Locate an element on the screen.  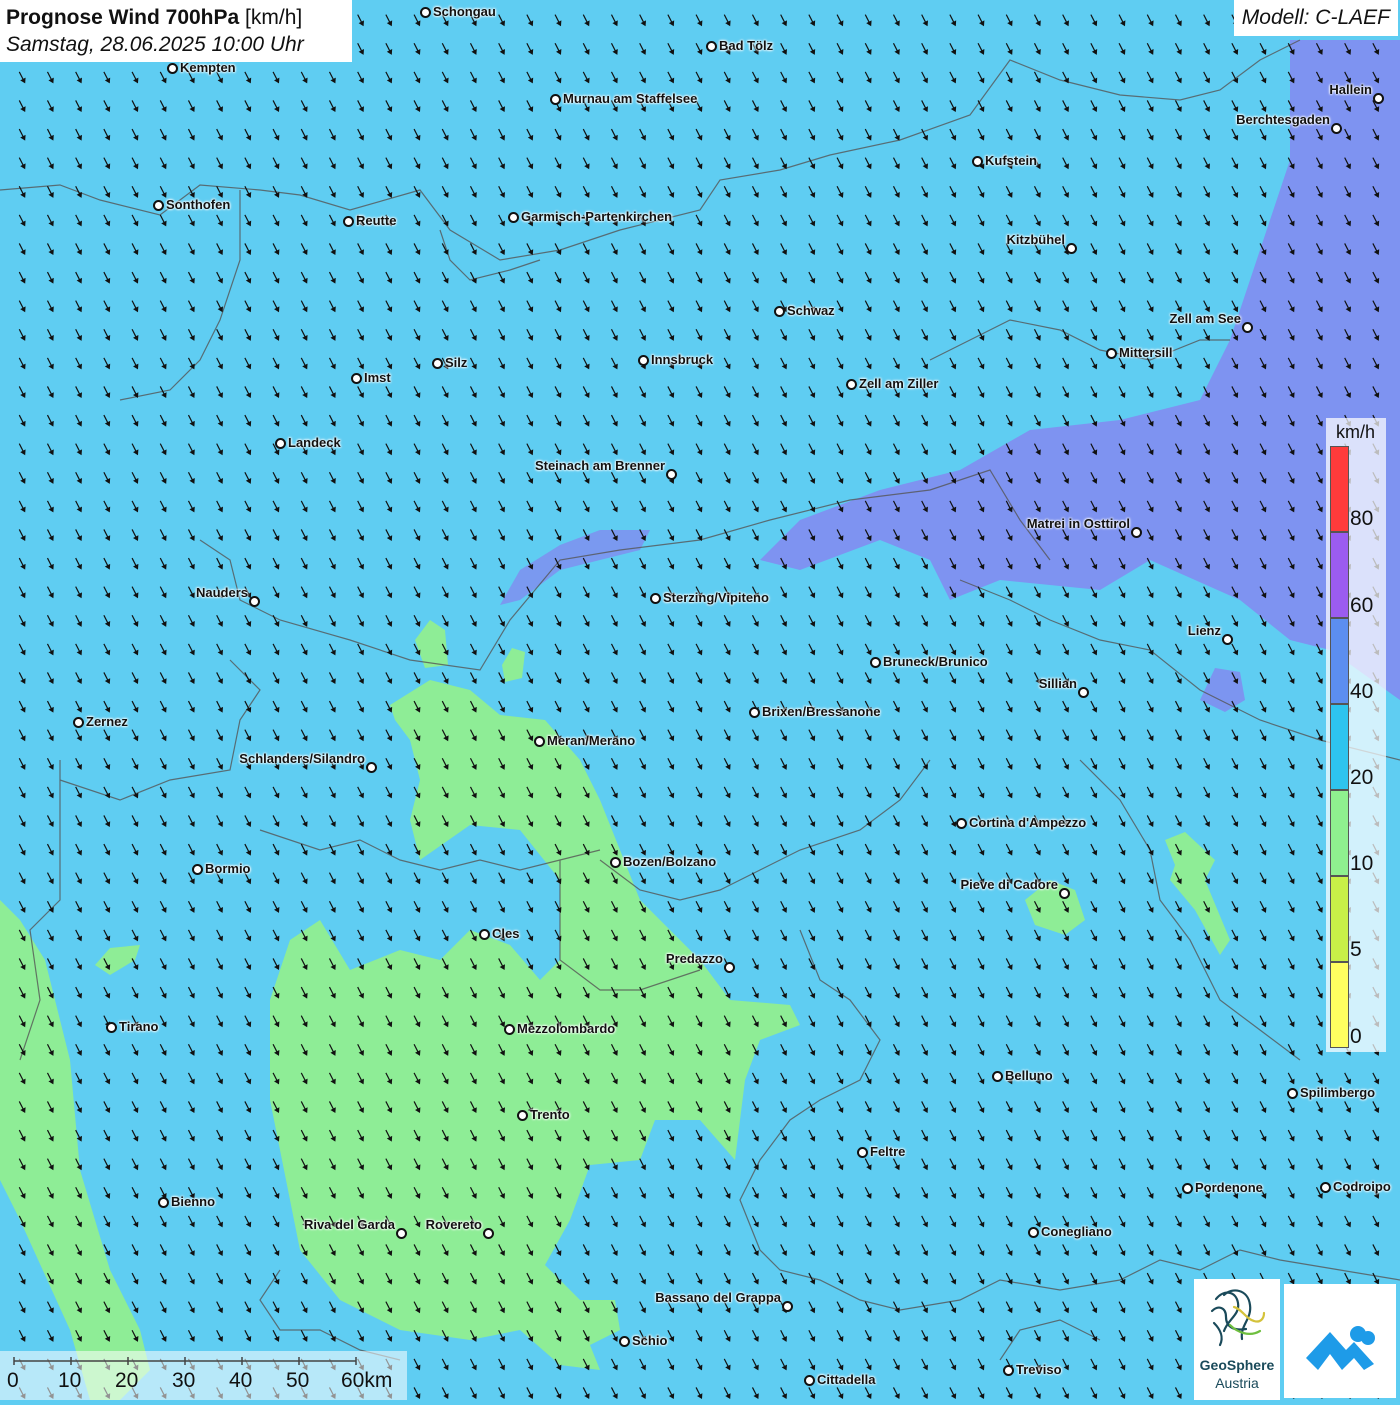
scale-label: 40 is located at coordinates (241, 1380).